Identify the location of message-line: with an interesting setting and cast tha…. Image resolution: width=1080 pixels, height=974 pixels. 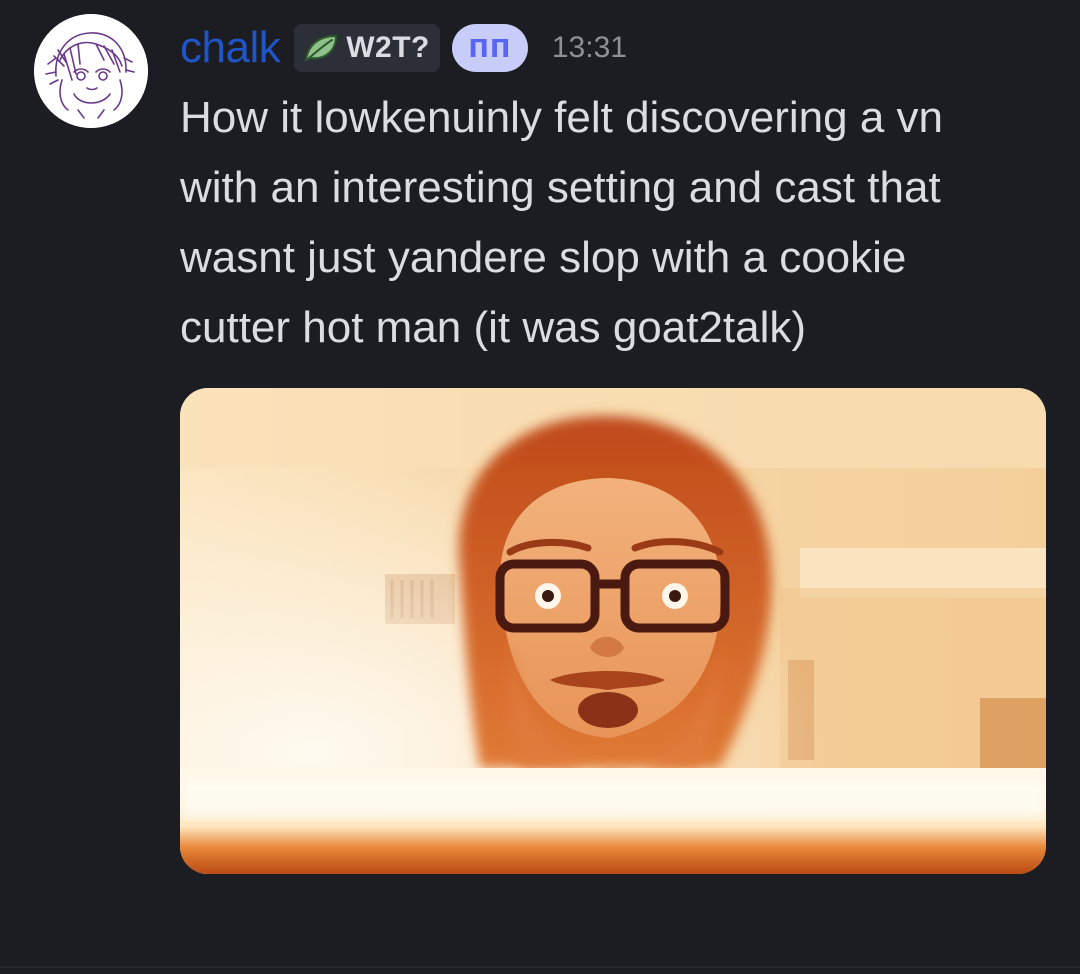
(560, 187).